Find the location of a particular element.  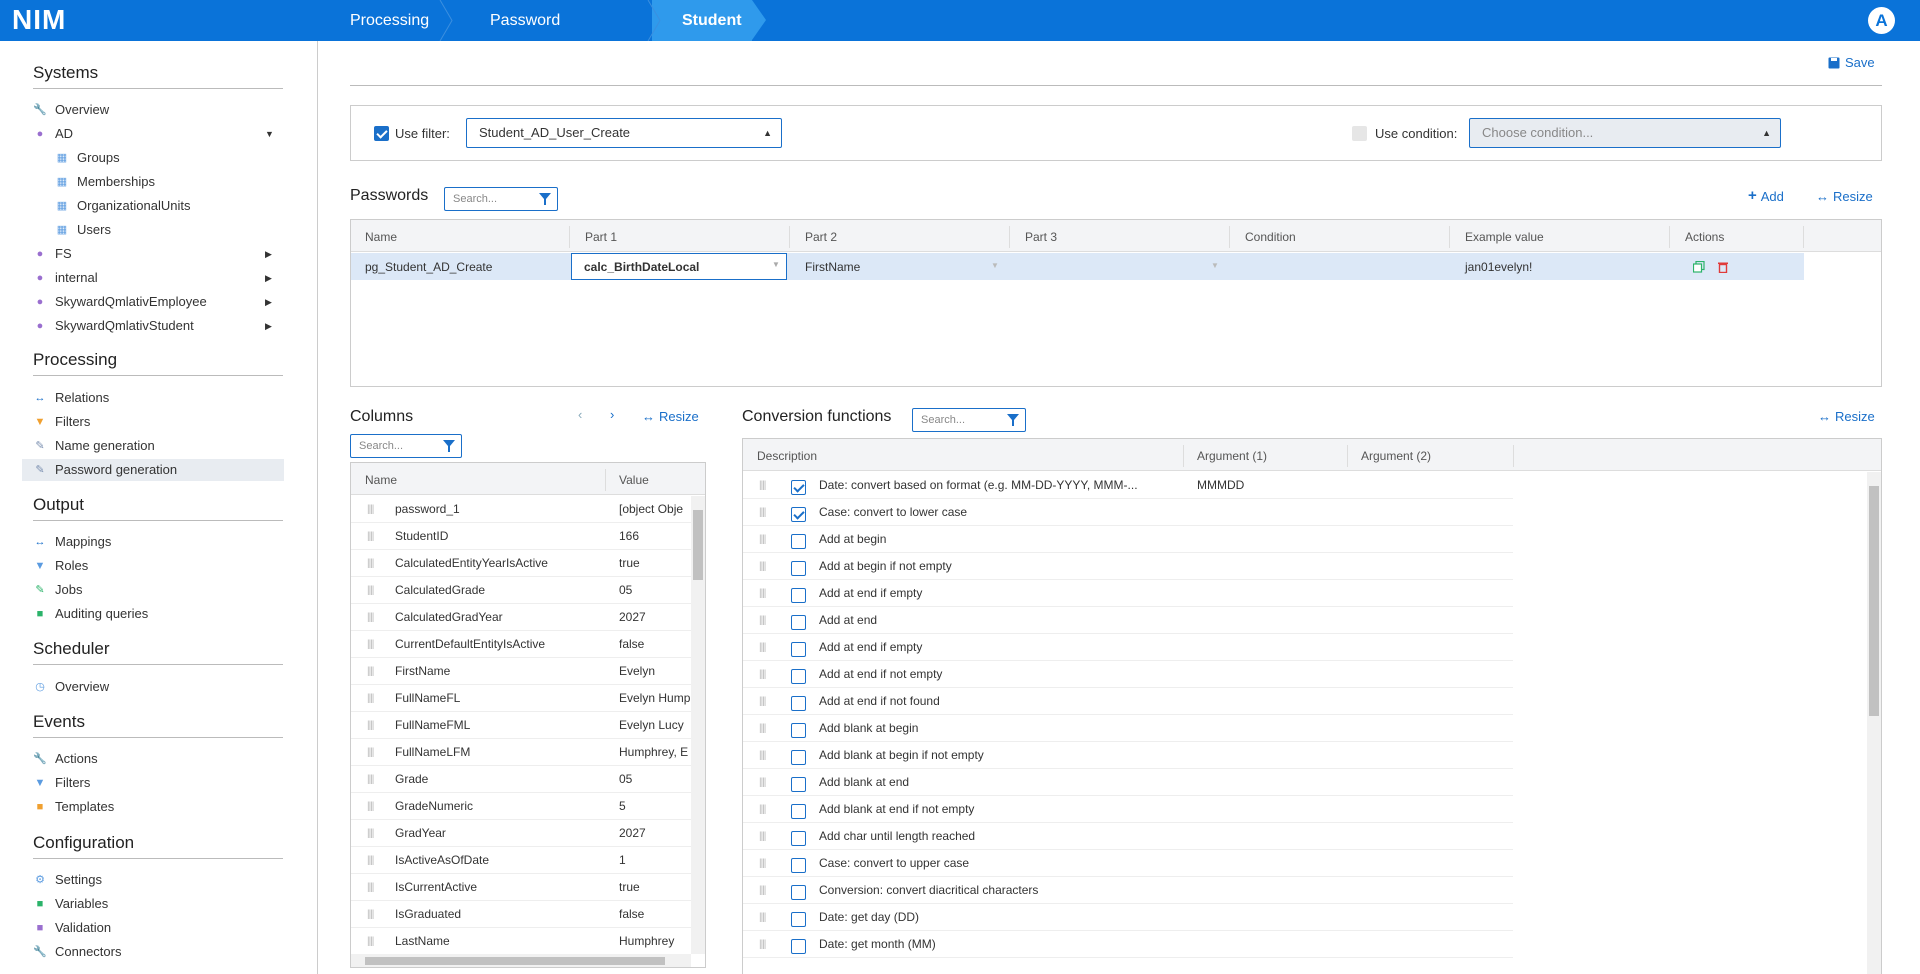

use-condition-checkbox is located at coordinates (1359, 133).